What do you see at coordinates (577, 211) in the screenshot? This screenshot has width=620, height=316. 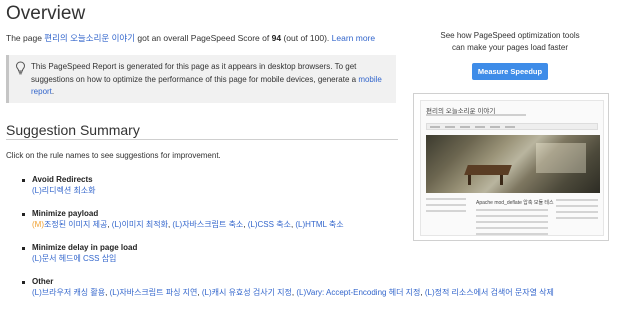 I see `preview-right-column` at bounding box center [577, 211].